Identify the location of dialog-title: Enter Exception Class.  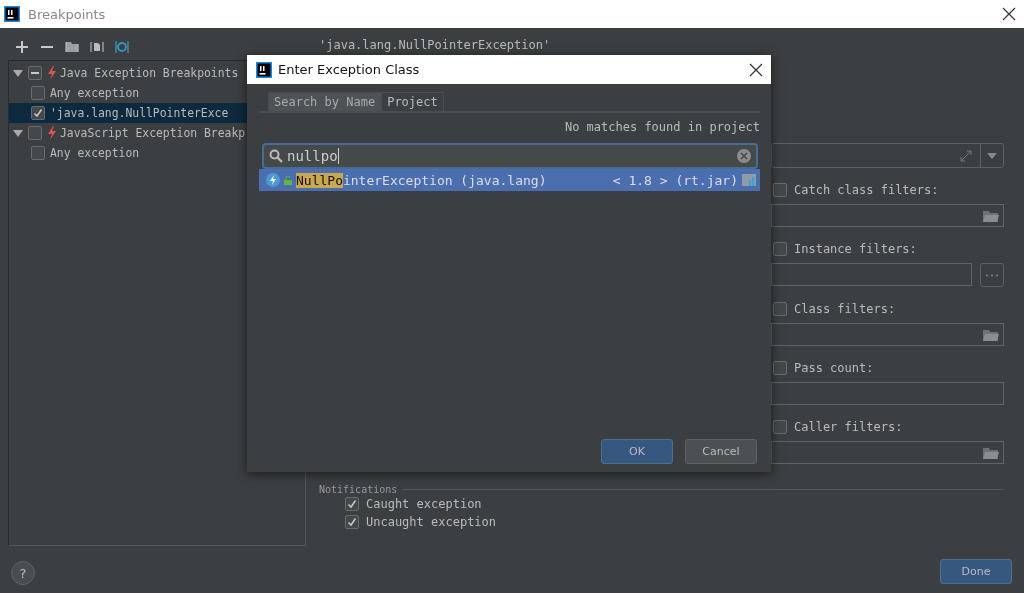
(349, 69).